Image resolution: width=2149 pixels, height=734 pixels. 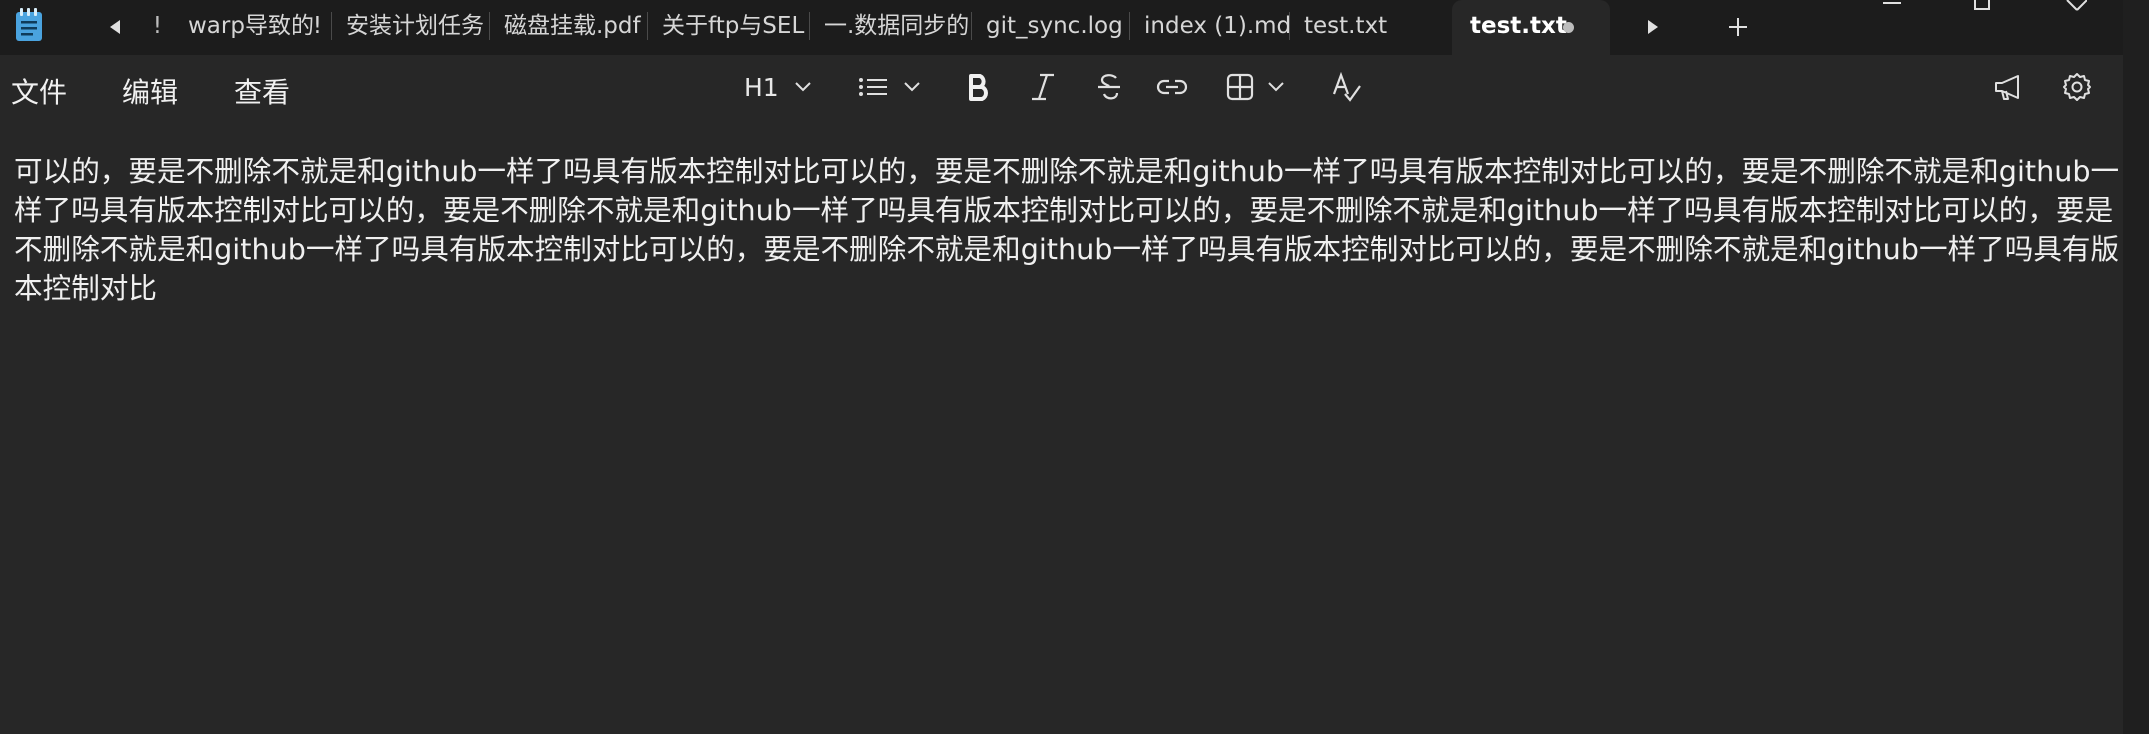 I want to click on tab-label: warp导致的ǃ, so click(x=254, y=26).